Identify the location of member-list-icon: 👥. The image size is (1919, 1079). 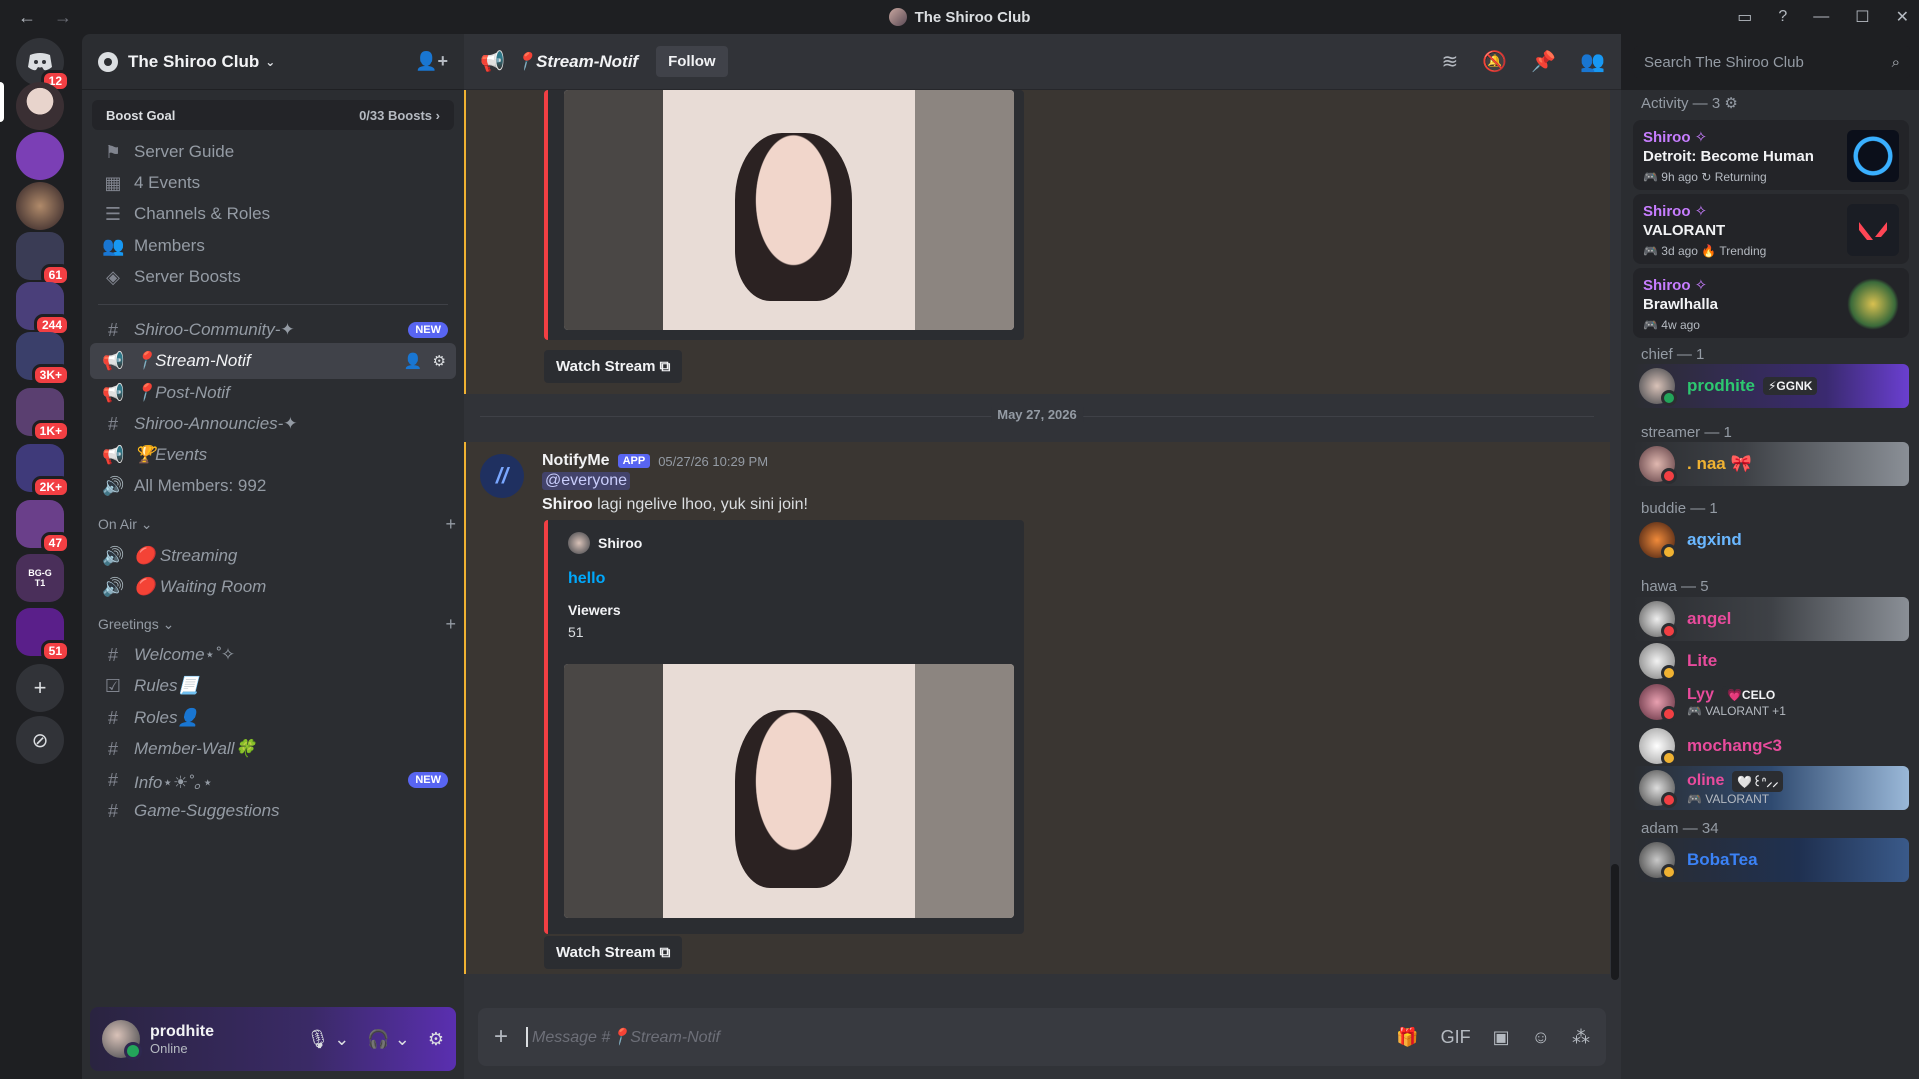
(1592, 61).